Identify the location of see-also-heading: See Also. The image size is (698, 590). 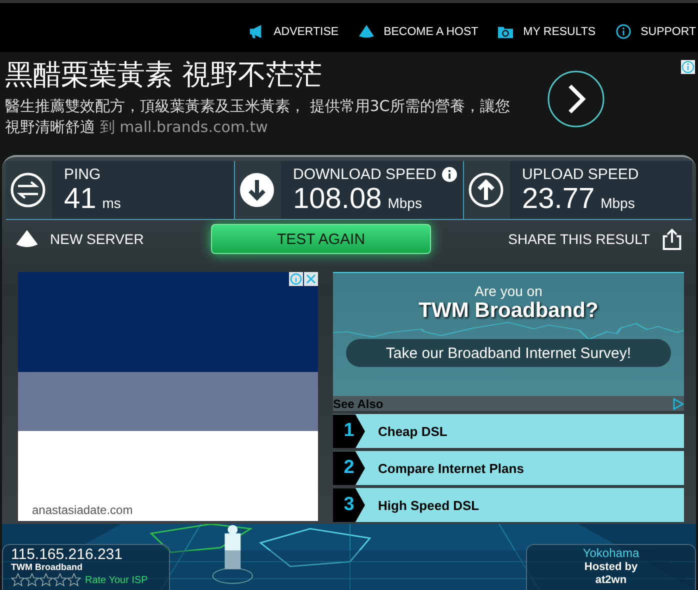
(358, 403).